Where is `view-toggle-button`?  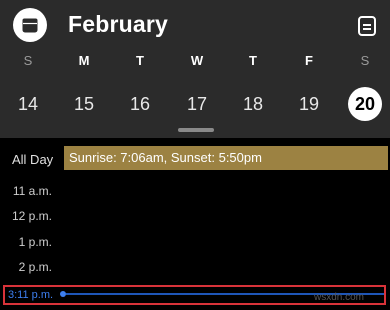
view-toggle-button is located at coordinates (367, 26).